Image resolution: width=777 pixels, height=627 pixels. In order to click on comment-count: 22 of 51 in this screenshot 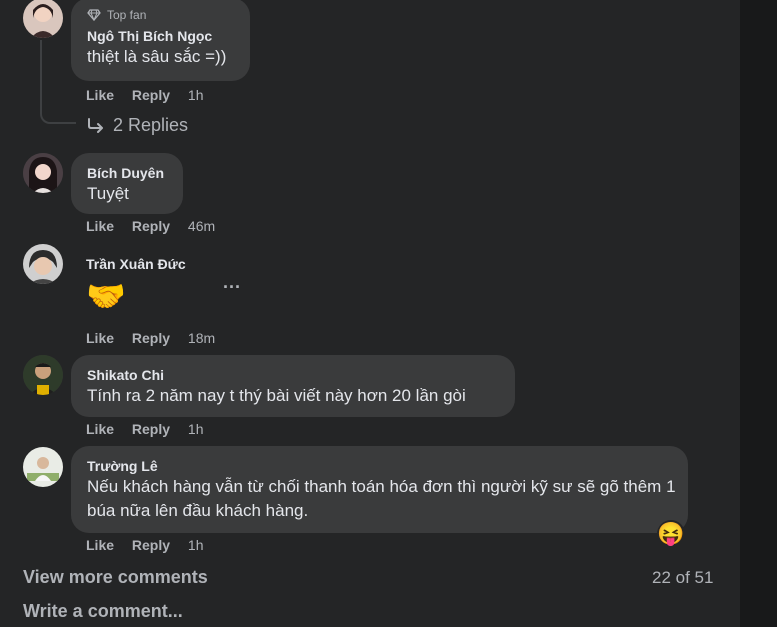, I will do `click(683, 577)`.